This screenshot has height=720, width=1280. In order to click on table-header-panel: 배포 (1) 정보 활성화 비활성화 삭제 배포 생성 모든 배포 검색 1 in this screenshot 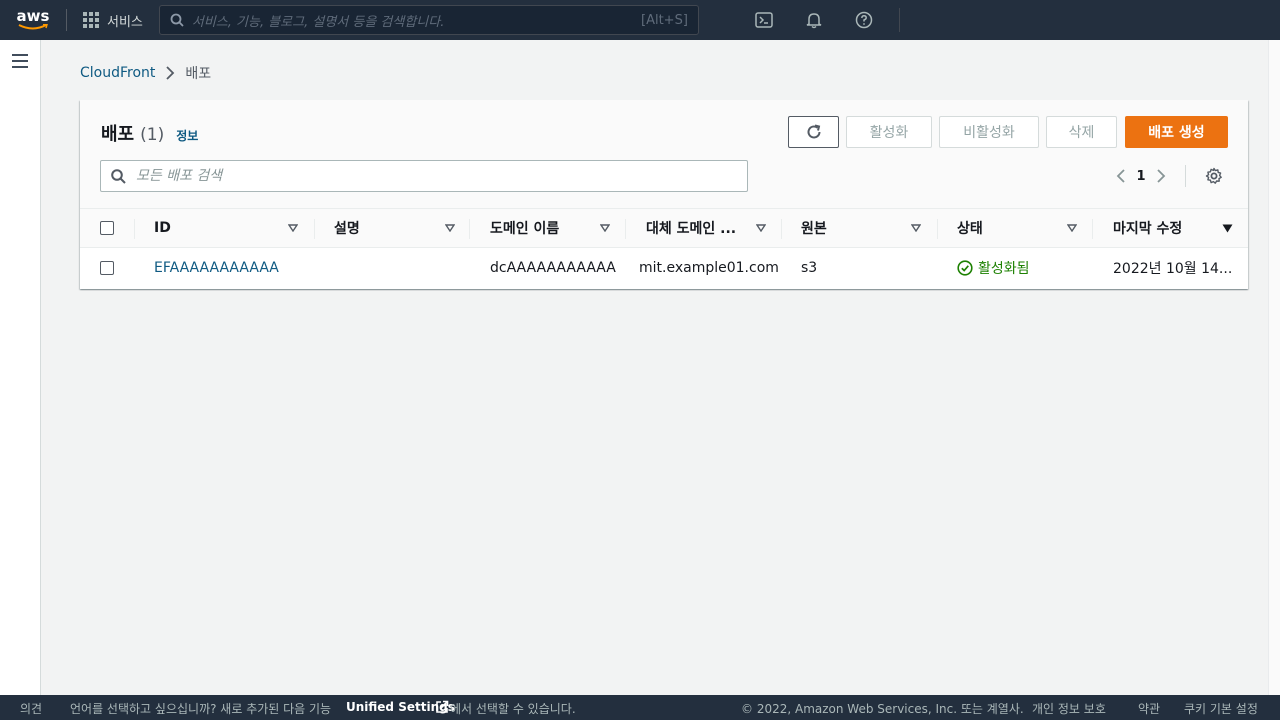, I will do `click(664, 154)`.